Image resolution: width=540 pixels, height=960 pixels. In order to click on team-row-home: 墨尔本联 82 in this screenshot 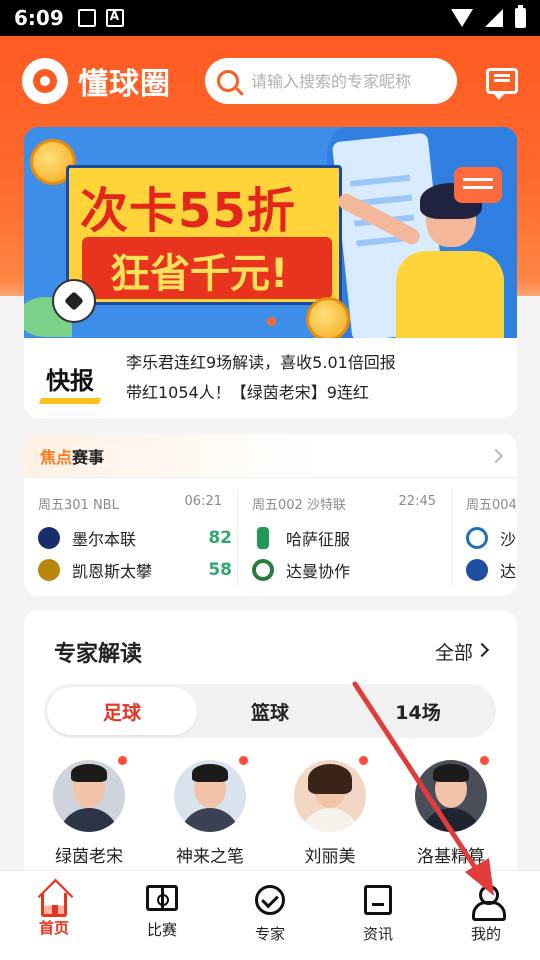, I will do `click(136, 538)`.